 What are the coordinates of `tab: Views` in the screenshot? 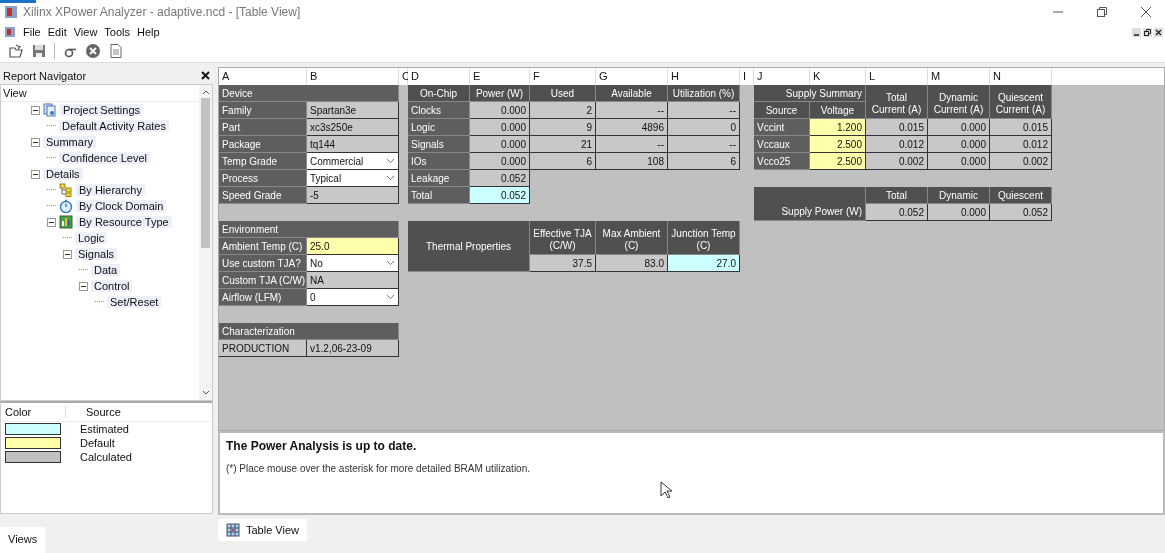 It's located at (23, 540).